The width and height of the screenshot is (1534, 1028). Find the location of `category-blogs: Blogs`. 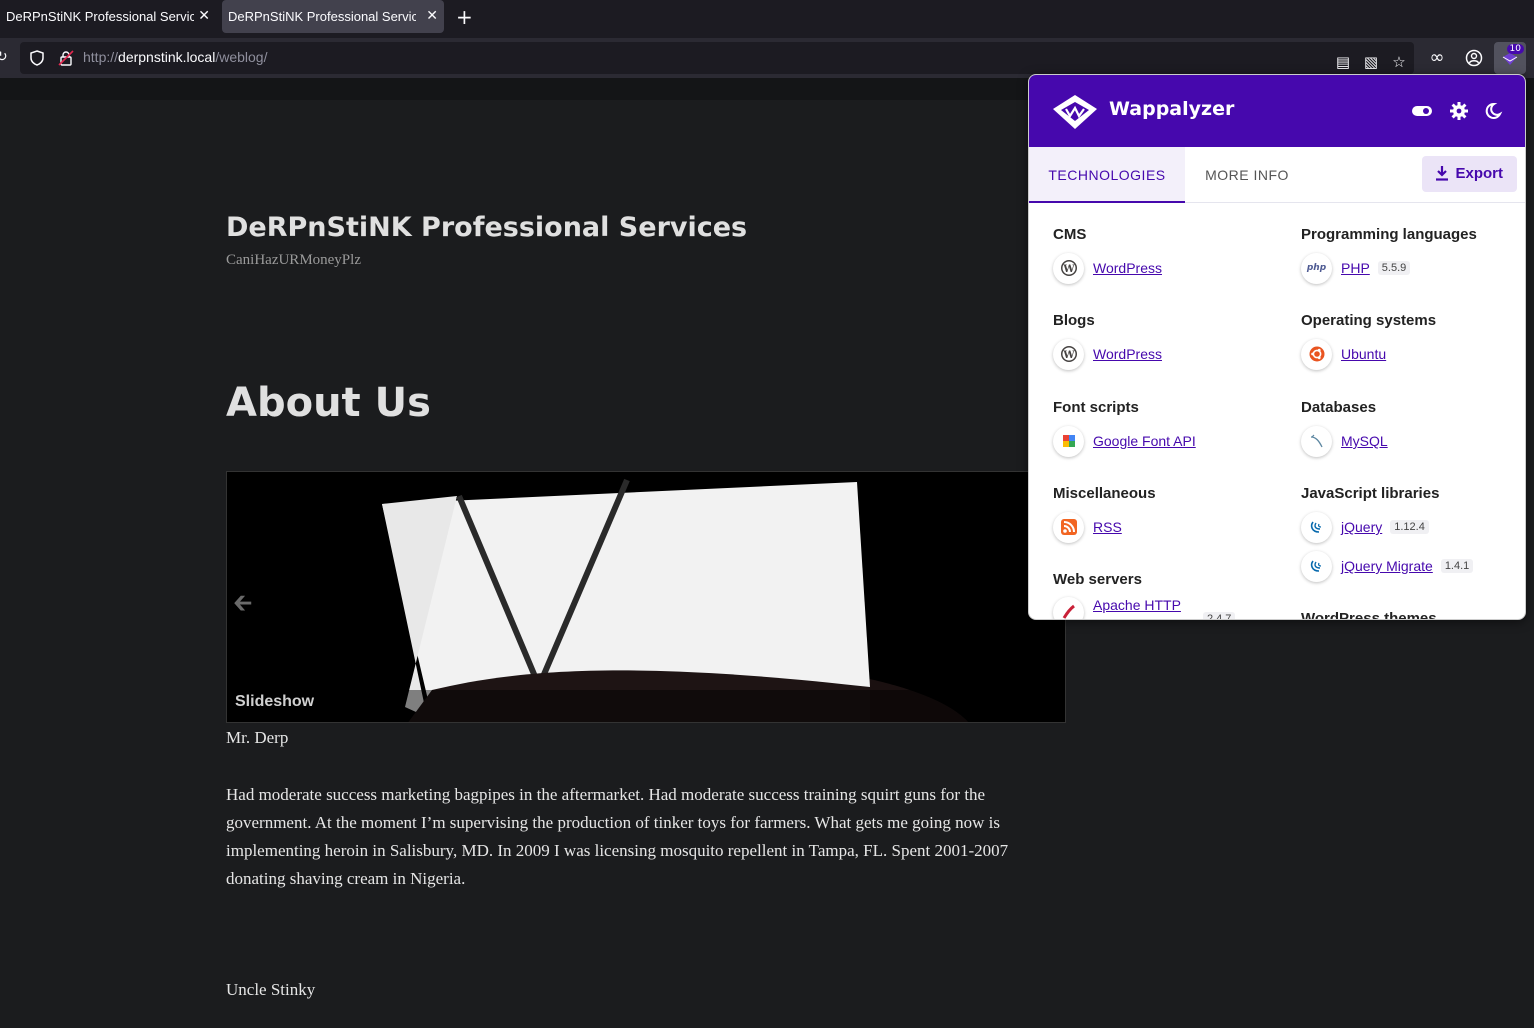

category-blogs: Blogs is located at coordinates (1074, 320).